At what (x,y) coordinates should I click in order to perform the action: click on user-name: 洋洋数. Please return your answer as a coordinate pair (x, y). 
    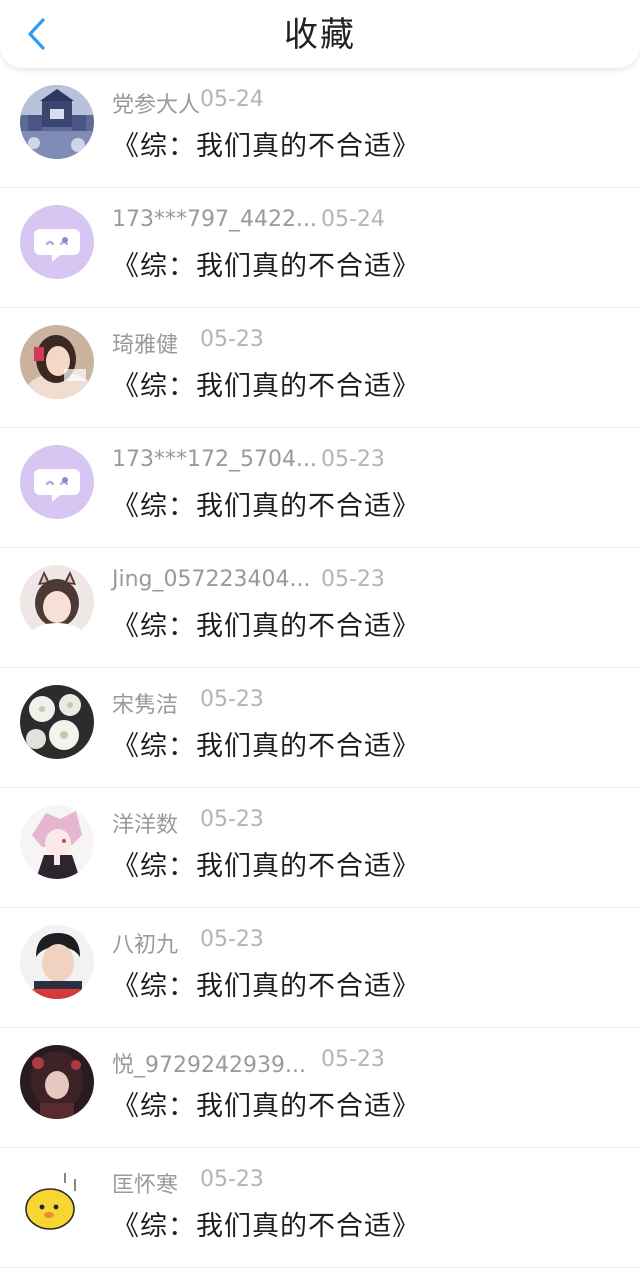
    Looking at the image, I should click on (145, 825).